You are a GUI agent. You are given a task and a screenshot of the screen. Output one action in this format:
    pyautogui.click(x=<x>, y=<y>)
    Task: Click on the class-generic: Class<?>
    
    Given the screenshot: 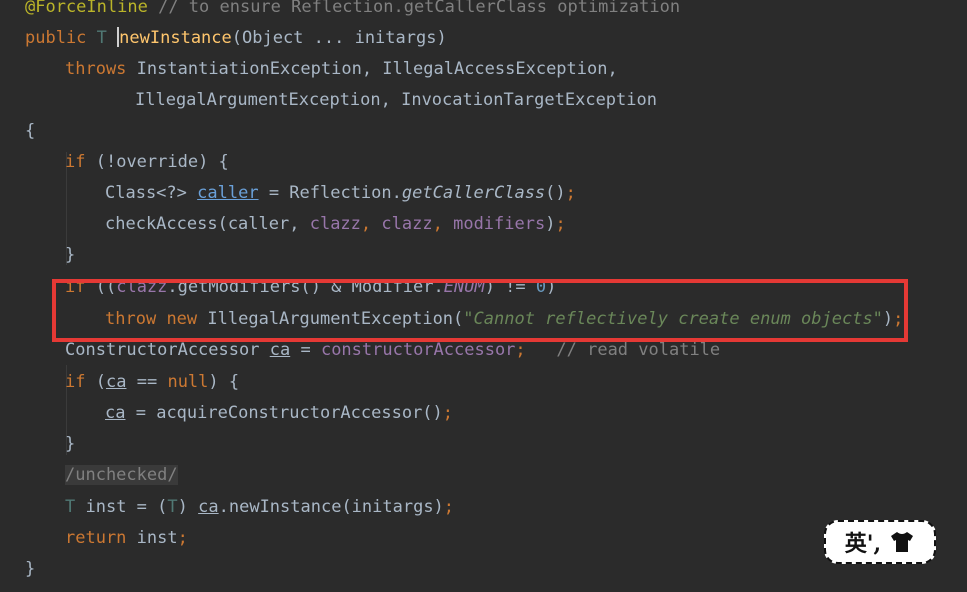 What is the action you would take?
    pyautogui.click(x=146, y=193)
    